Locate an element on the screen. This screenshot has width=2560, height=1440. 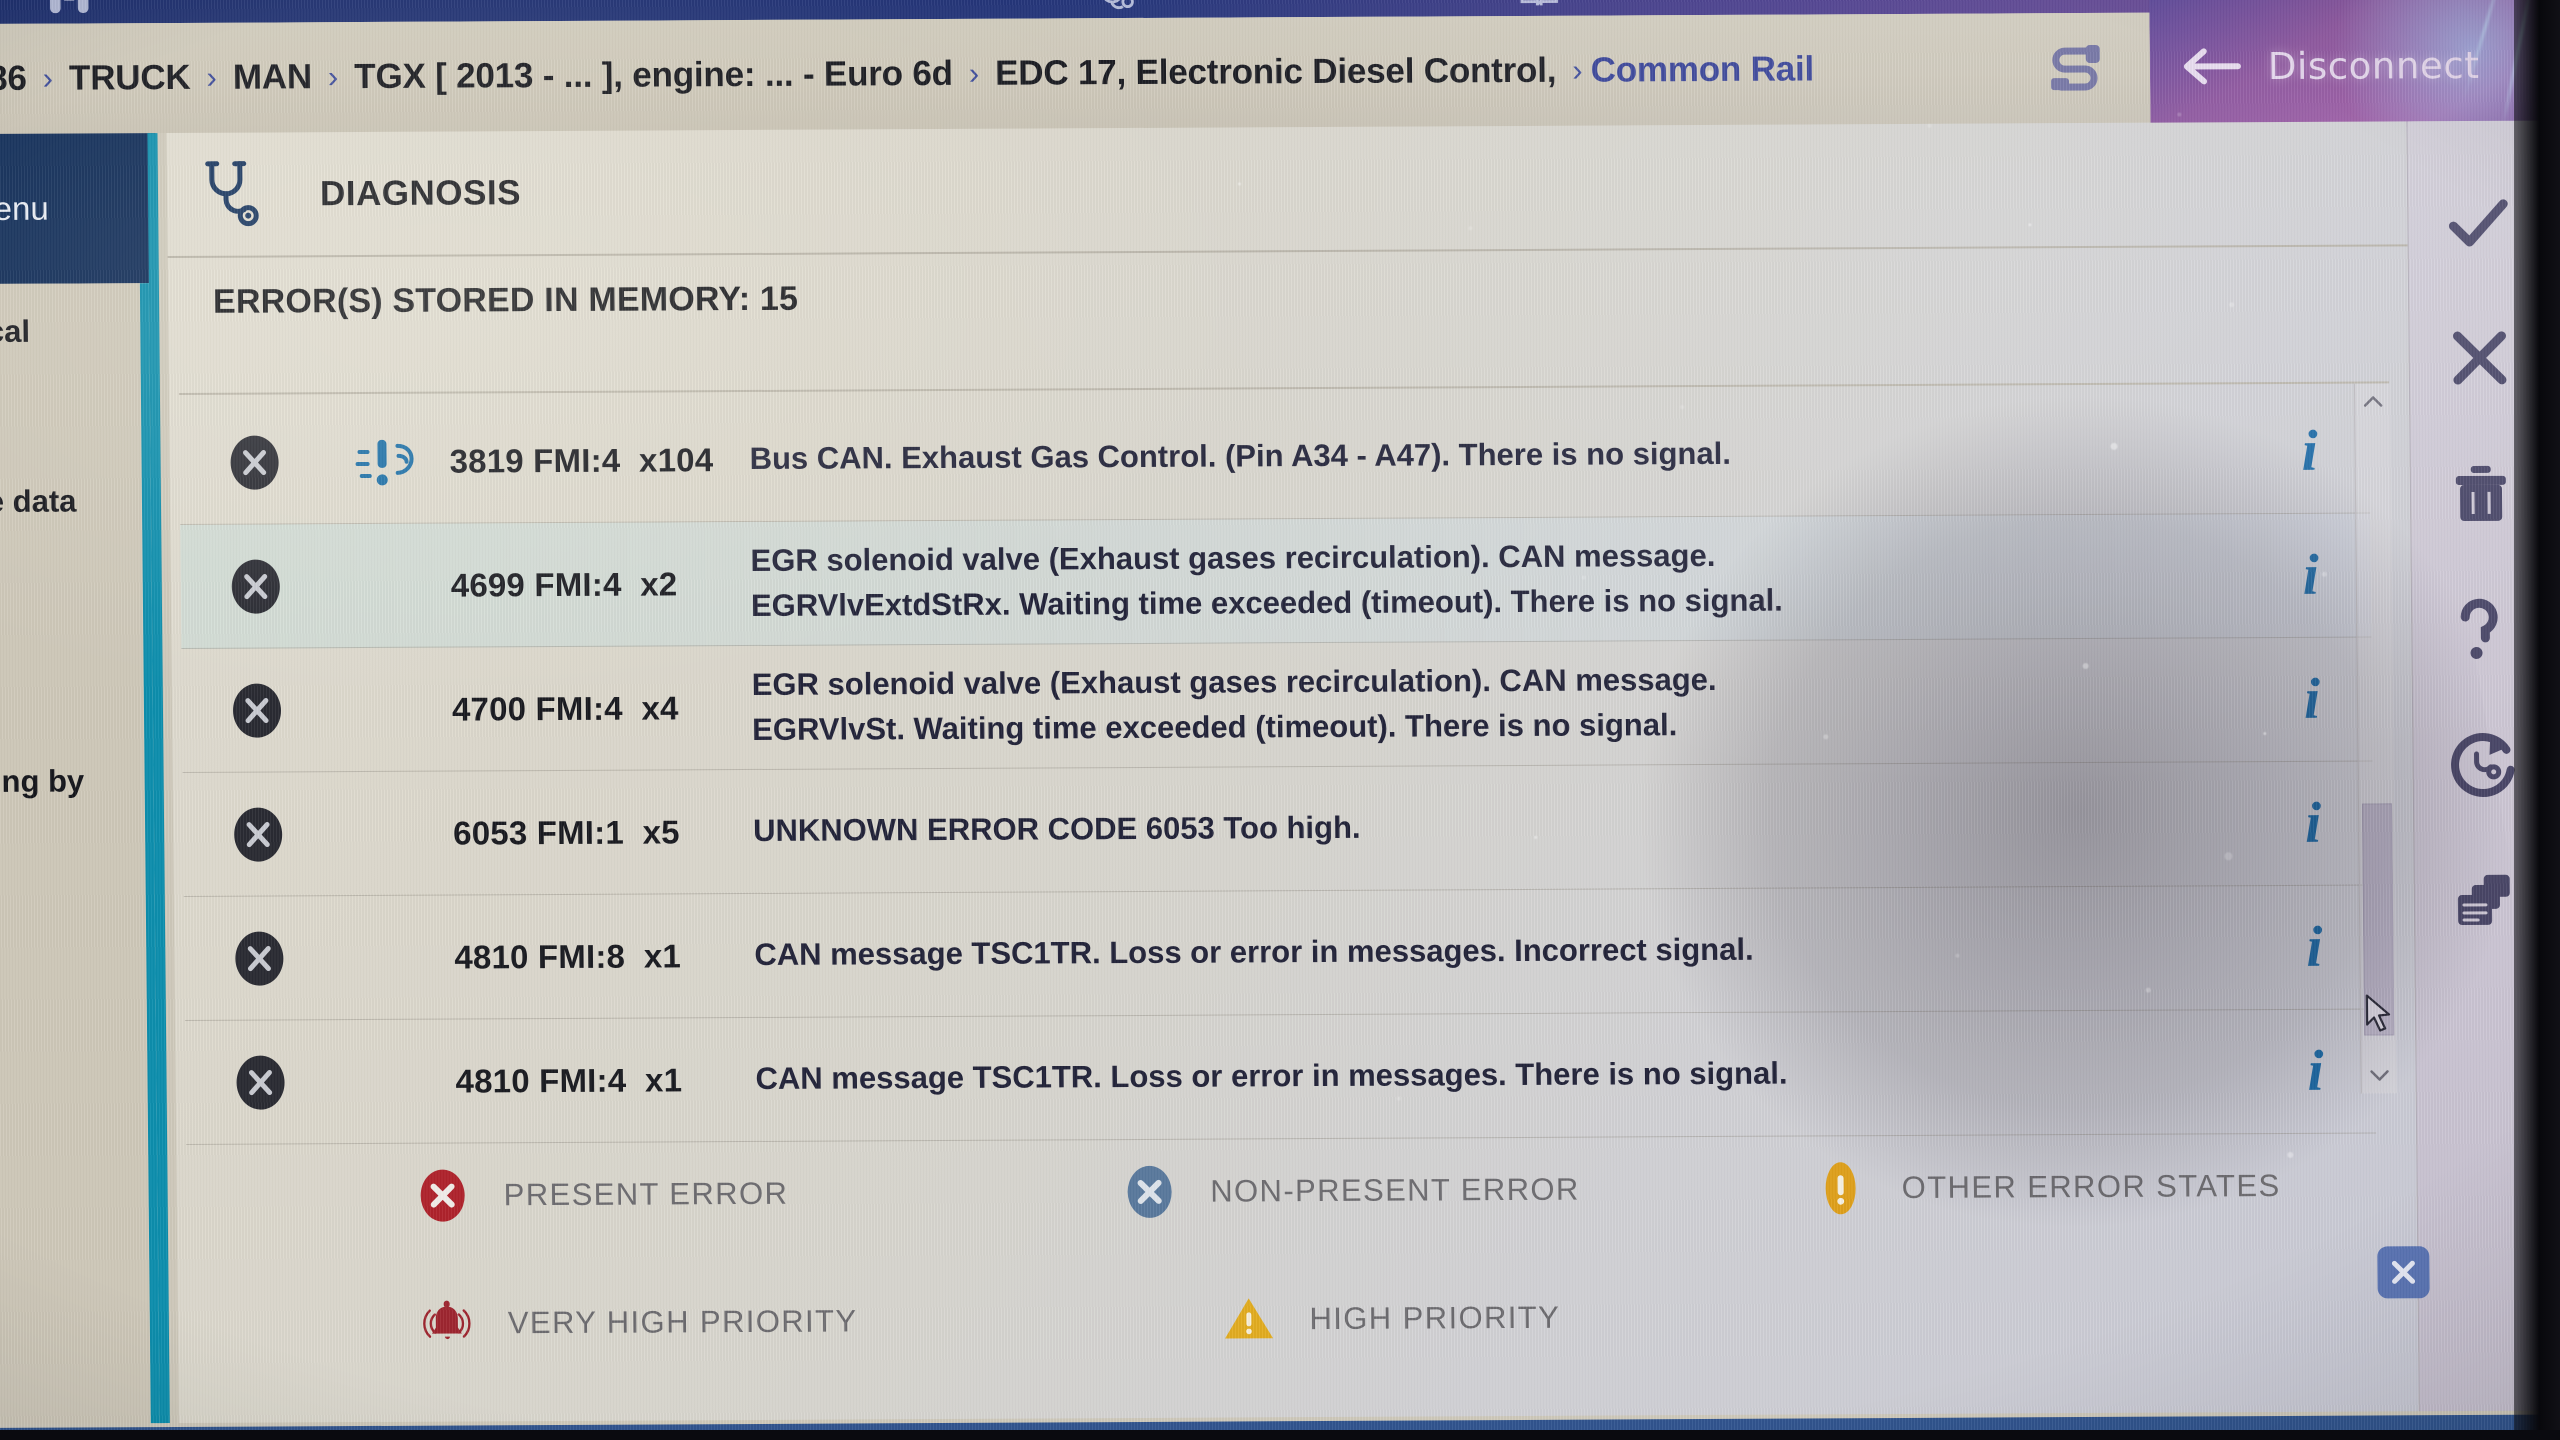
diagnosis-header: DIAGNOSIS is located at coordinates (1287, 190).